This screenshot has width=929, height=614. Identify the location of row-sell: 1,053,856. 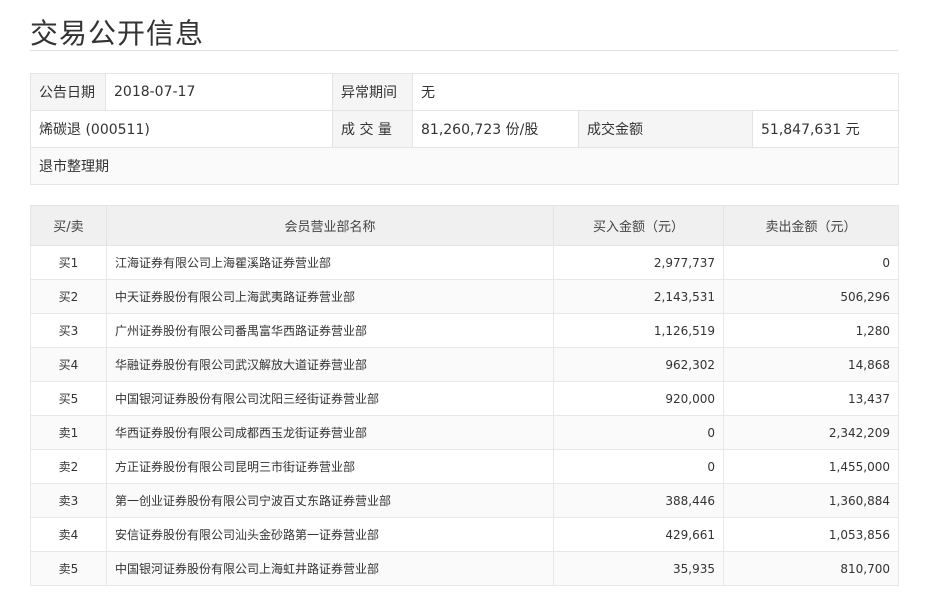
(811, 534).